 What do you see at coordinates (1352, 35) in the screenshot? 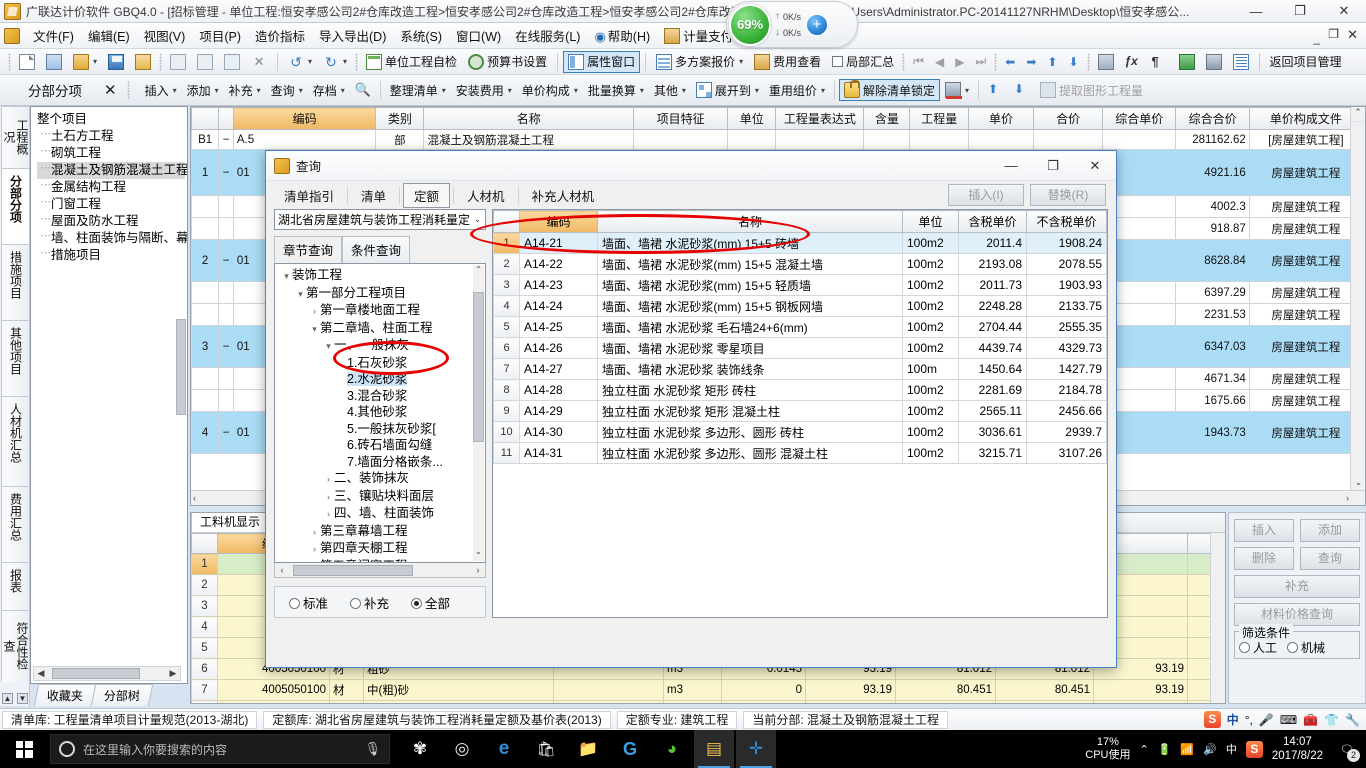
I see `inner-close-button: ✕` at bounding box center [1352, 35].